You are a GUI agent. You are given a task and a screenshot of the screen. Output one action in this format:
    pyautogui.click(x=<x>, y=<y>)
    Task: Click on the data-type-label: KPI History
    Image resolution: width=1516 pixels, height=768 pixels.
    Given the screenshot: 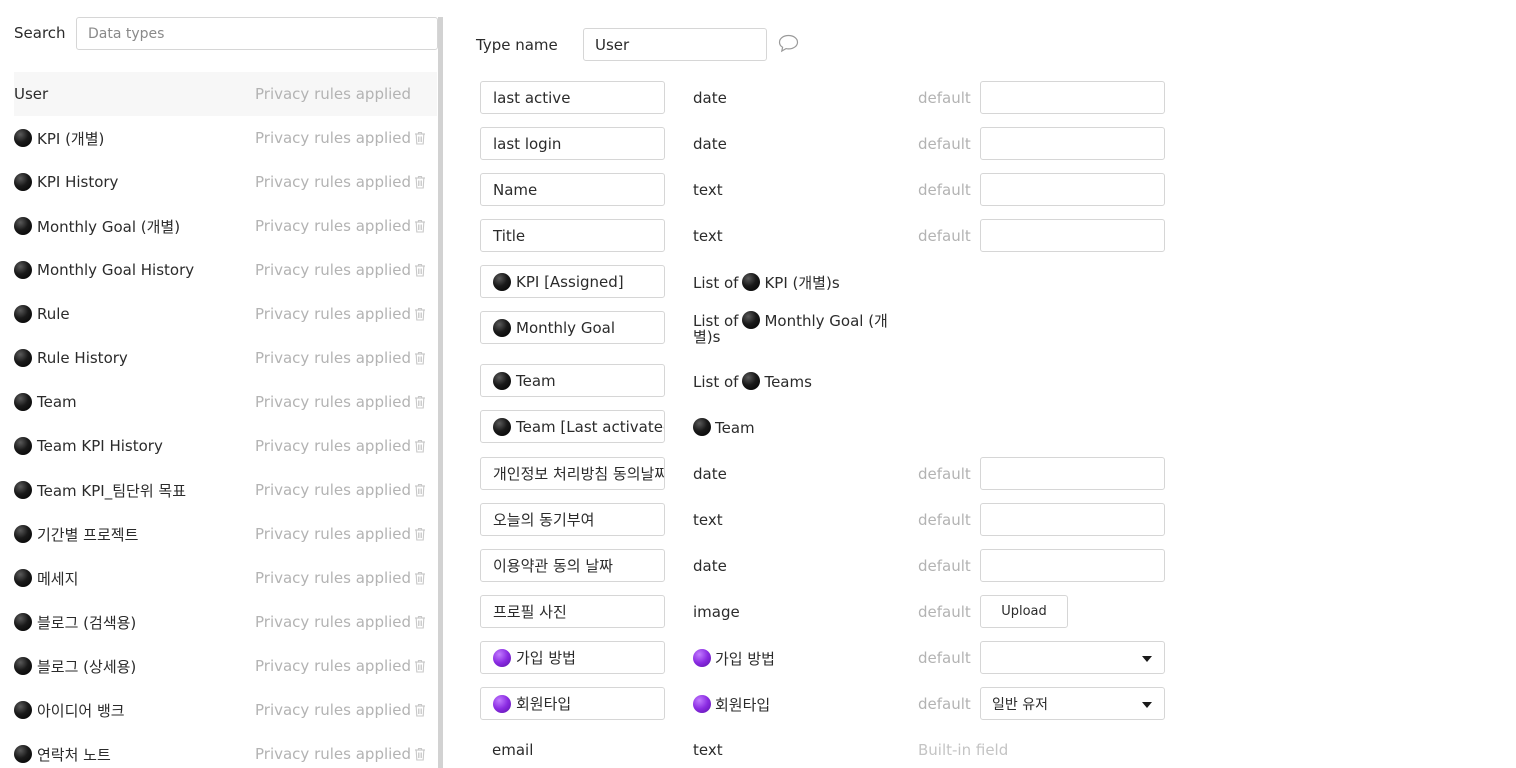 What is the action you would take?
    pyautogui.click(x=78, y=182)
    